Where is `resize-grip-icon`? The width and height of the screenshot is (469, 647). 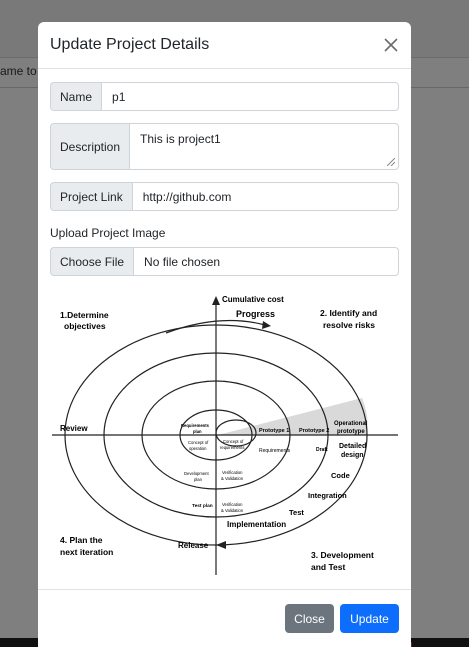 resize-grip-icon is located at coordinates (391, 162).